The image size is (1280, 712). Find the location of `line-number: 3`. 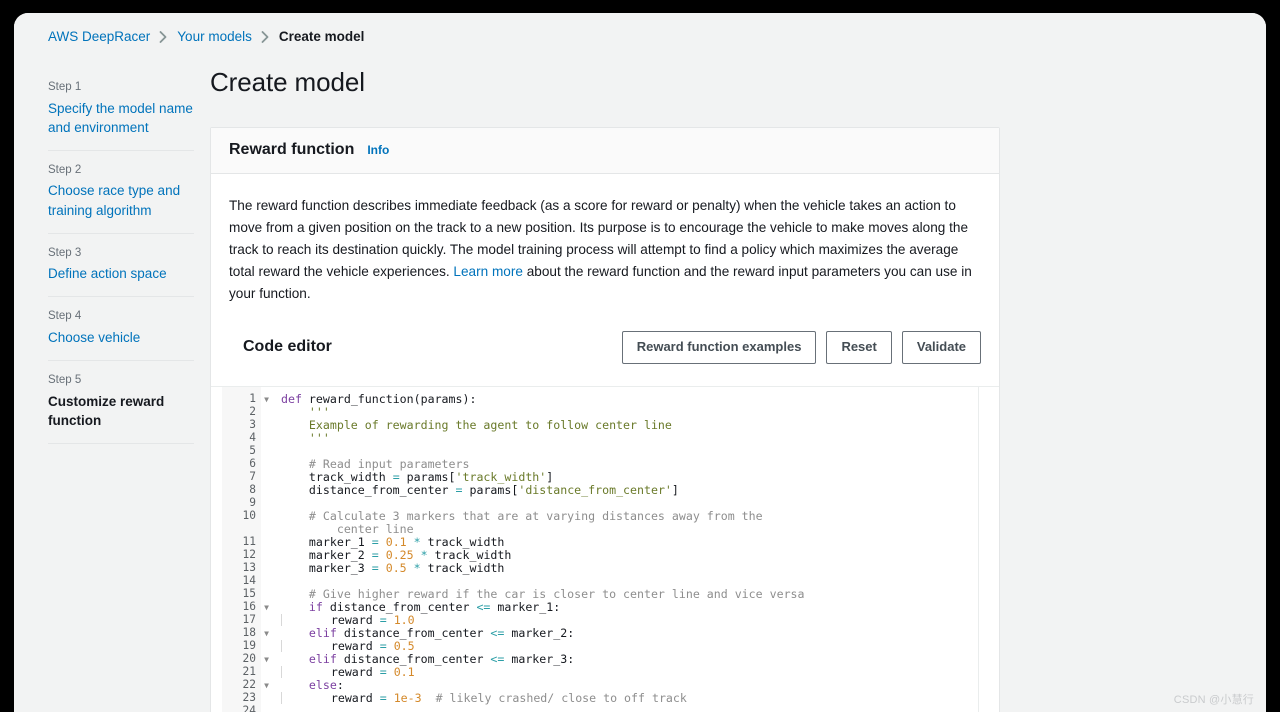

line-number: 3 is located at coordinates (252, 424).